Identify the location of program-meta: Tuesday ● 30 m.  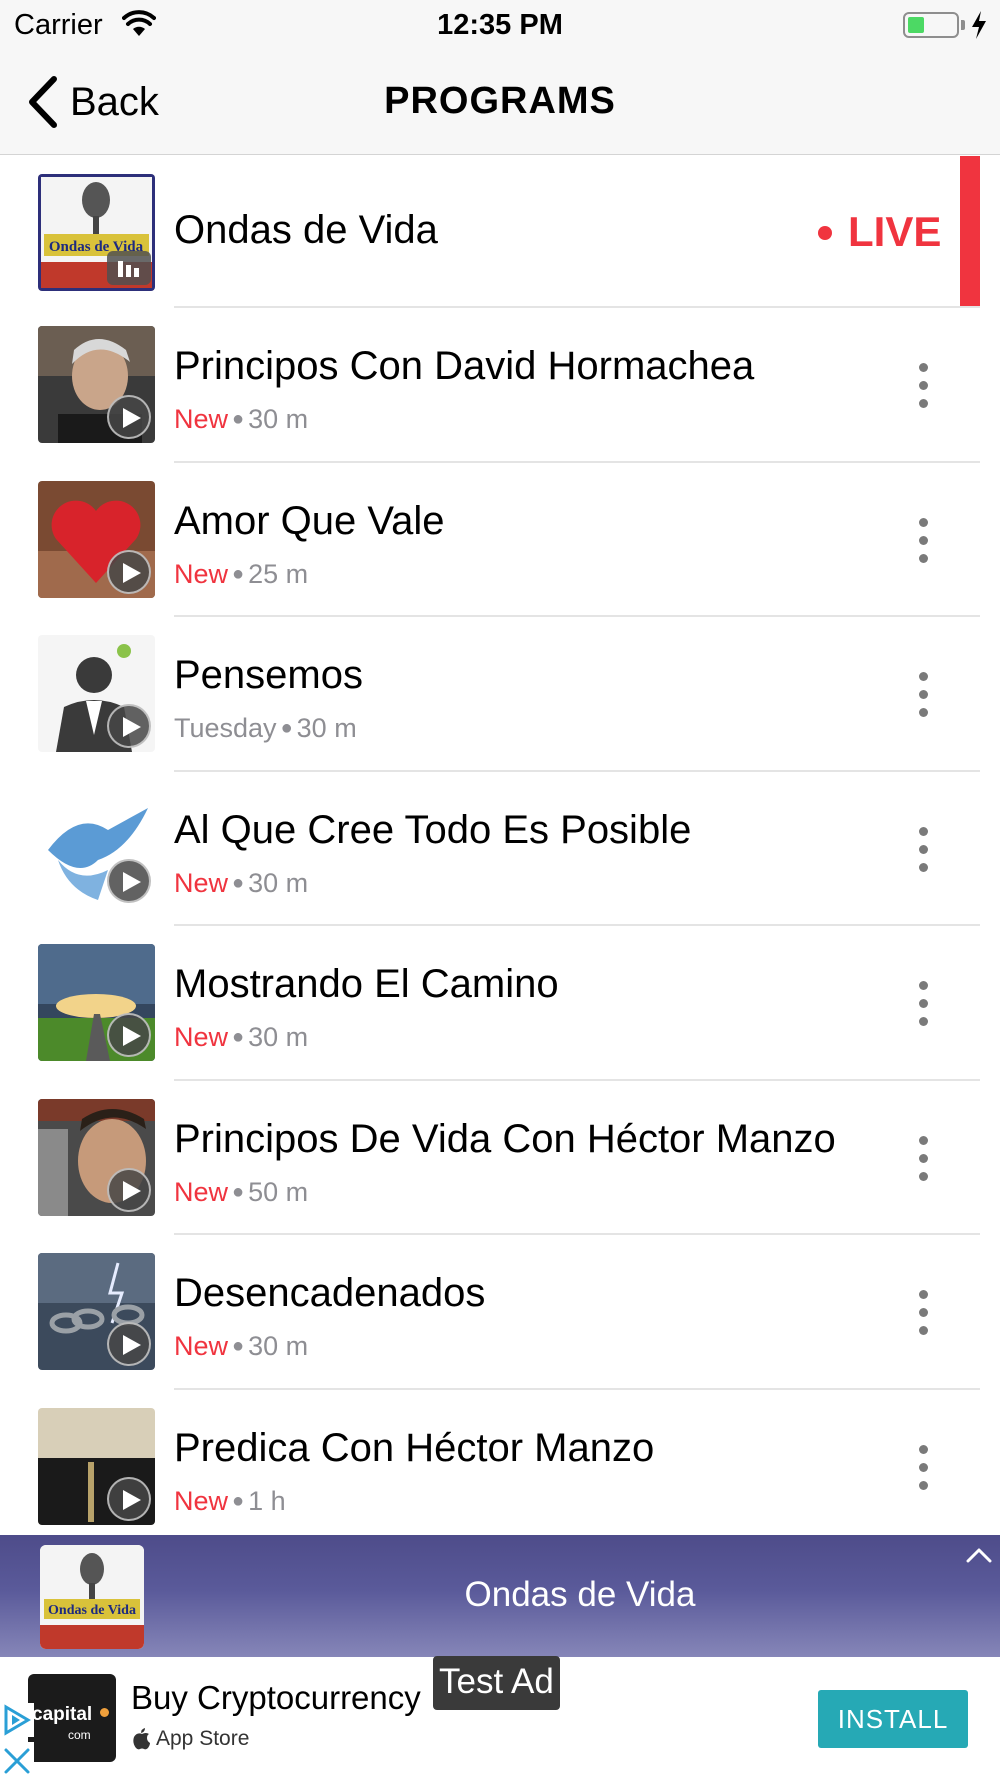
(265, 728).